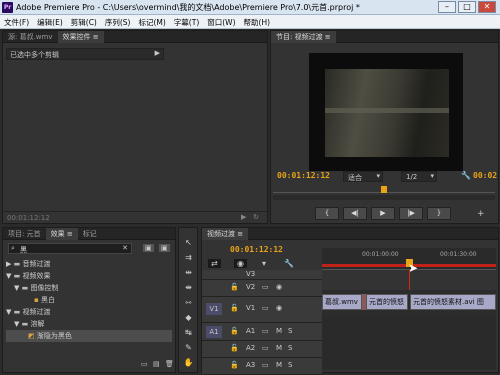 The image size is (500, 375). I want to click on tree-item-black-white: ▪ 黑白, so click(89, 300).